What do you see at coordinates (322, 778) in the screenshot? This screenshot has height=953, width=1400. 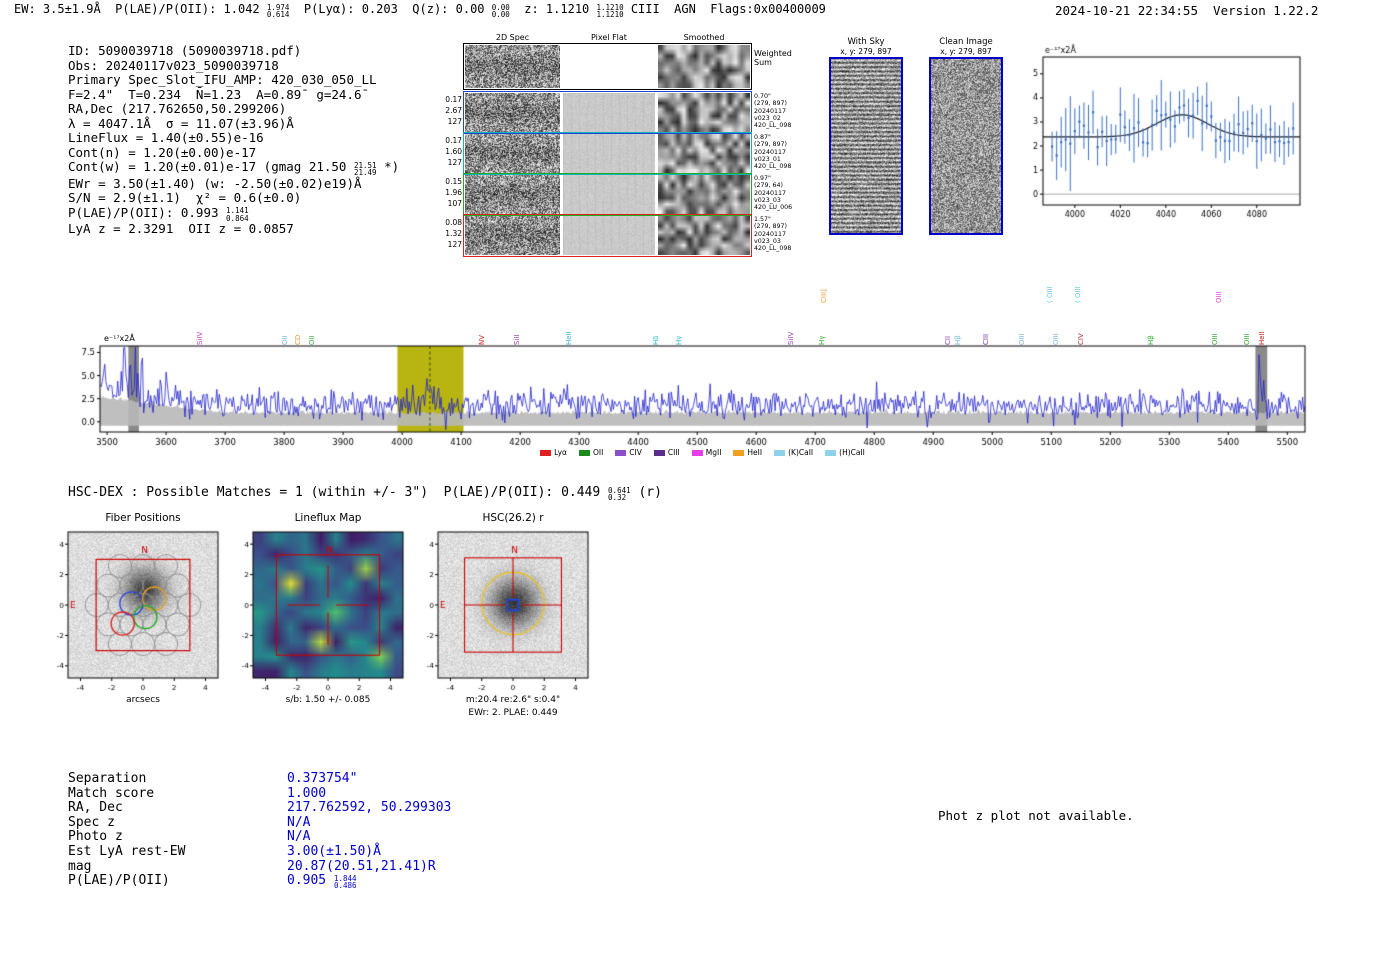 I see `text-run: 0.373754"` at bounding box center [322, 778].